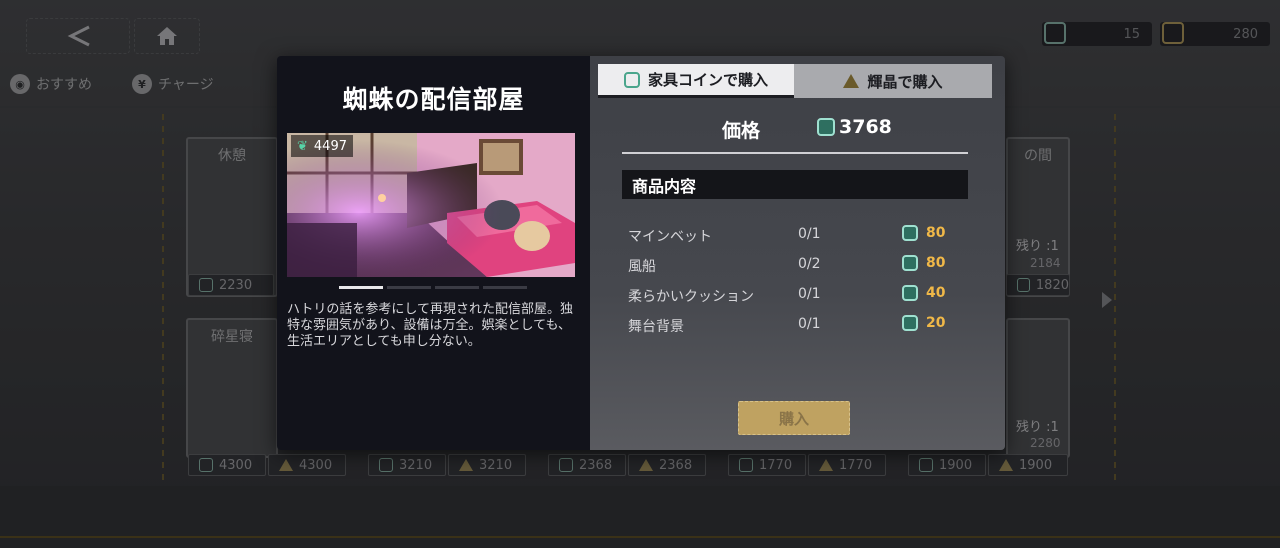  I want to click on tab-buy-with-crystal: 輝晶で購入, so click(893, 81).